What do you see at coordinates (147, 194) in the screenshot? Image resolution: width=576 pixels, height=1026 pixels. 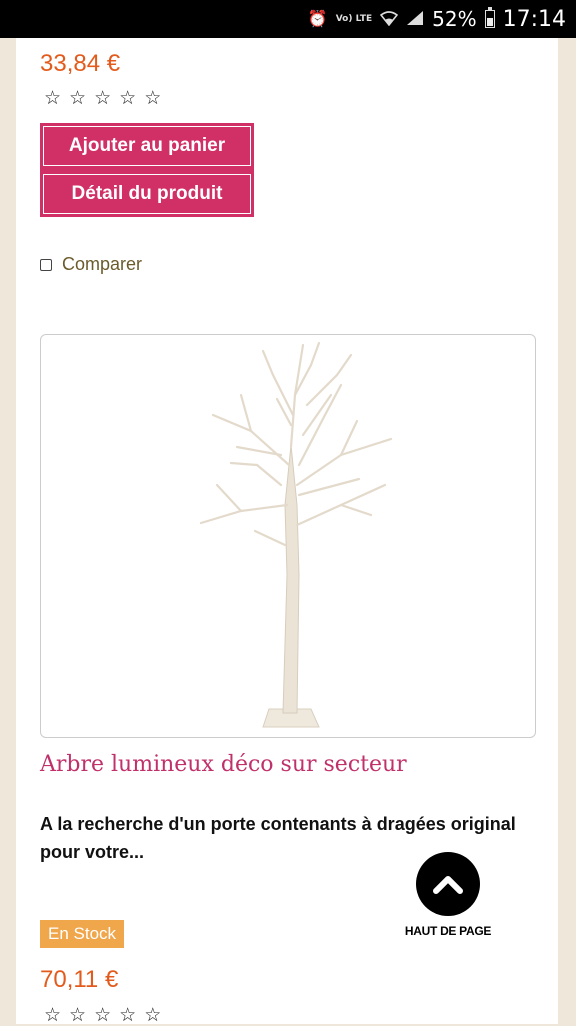 I see `product-detail-button: Détail du produit` at bounding box center [147, 194].